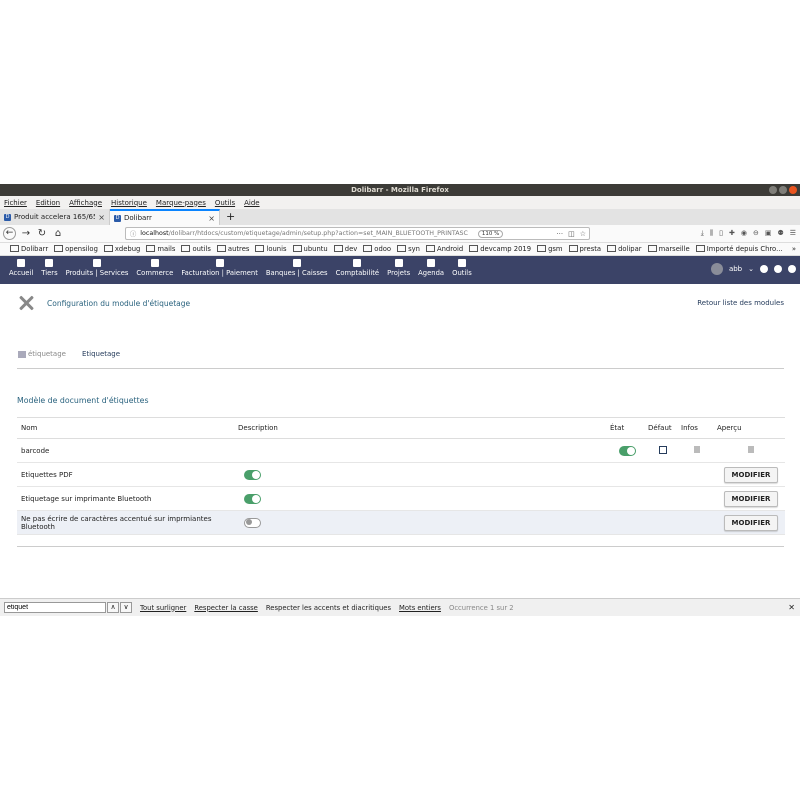 The height and width of the screenshot is (800, 800). I want to click on preview-icon, so click(751, 449).